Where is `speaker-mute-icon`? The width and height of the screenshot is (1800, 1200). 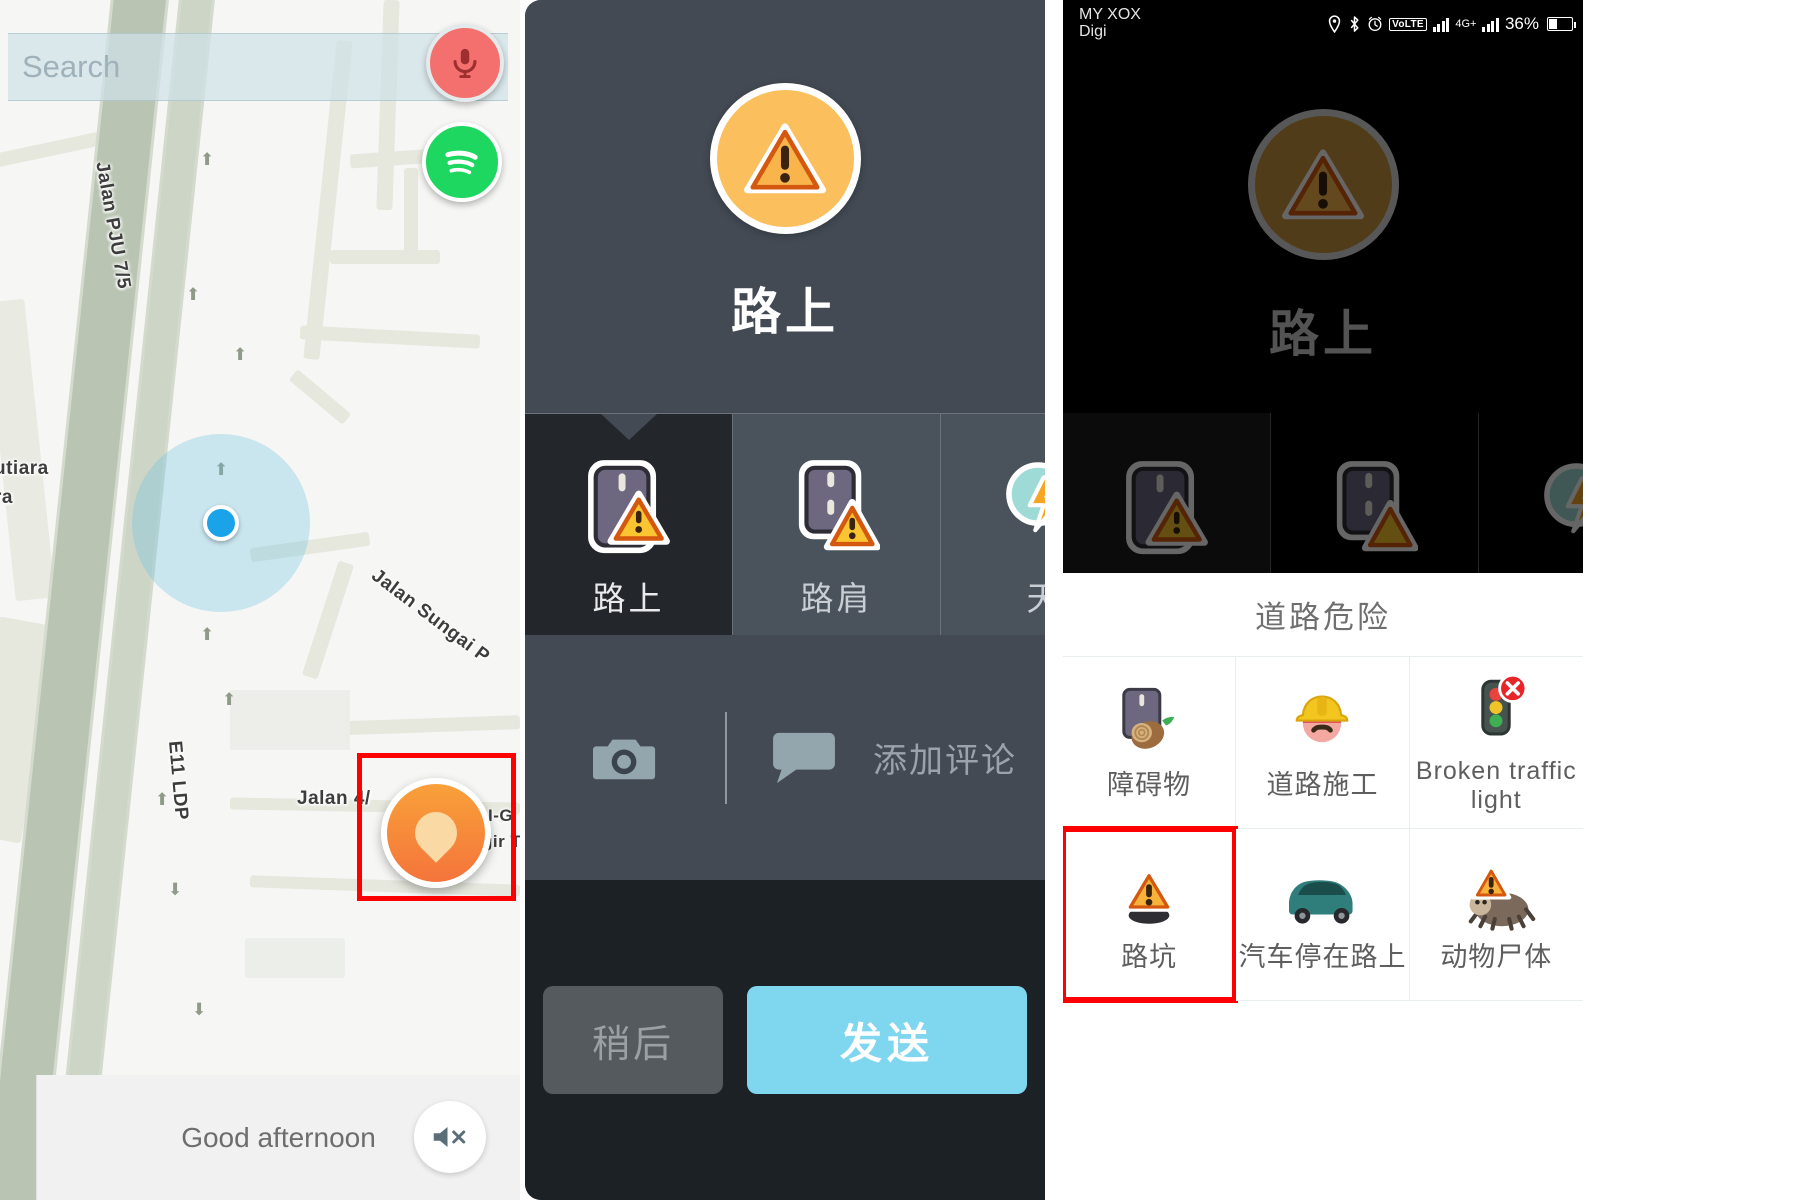
speaker-mute-icon is located at coordinates (449, 1137).